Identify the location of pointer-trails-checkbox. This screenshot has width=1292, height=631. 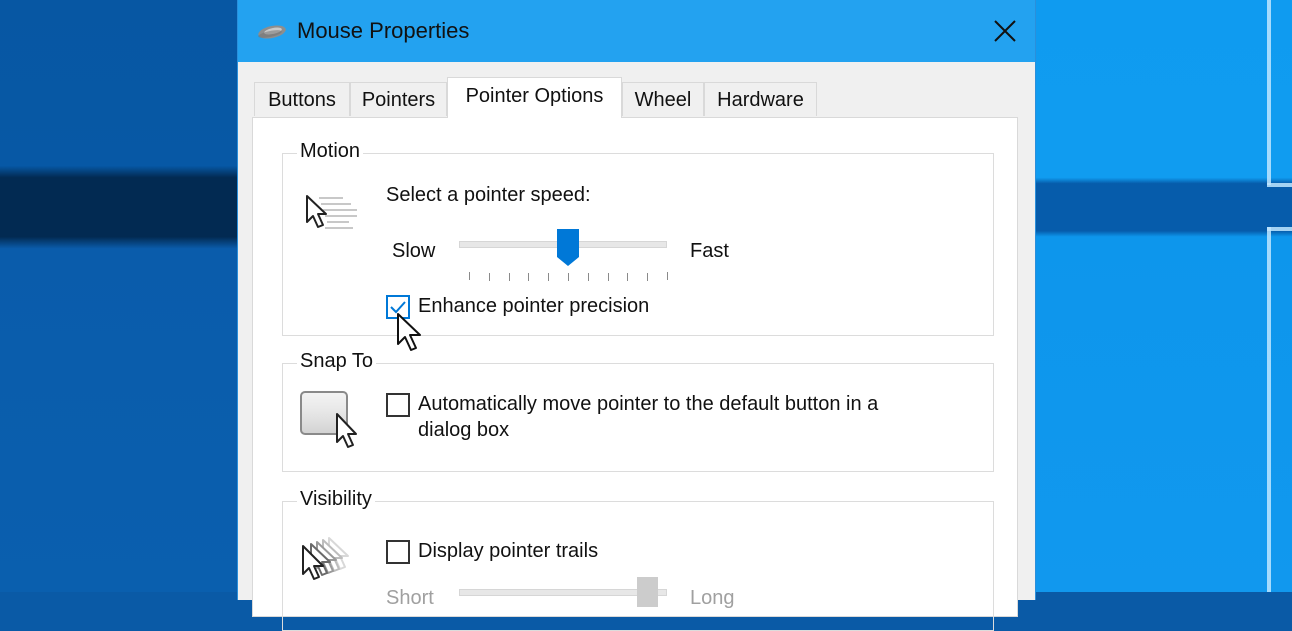
(398, 552).